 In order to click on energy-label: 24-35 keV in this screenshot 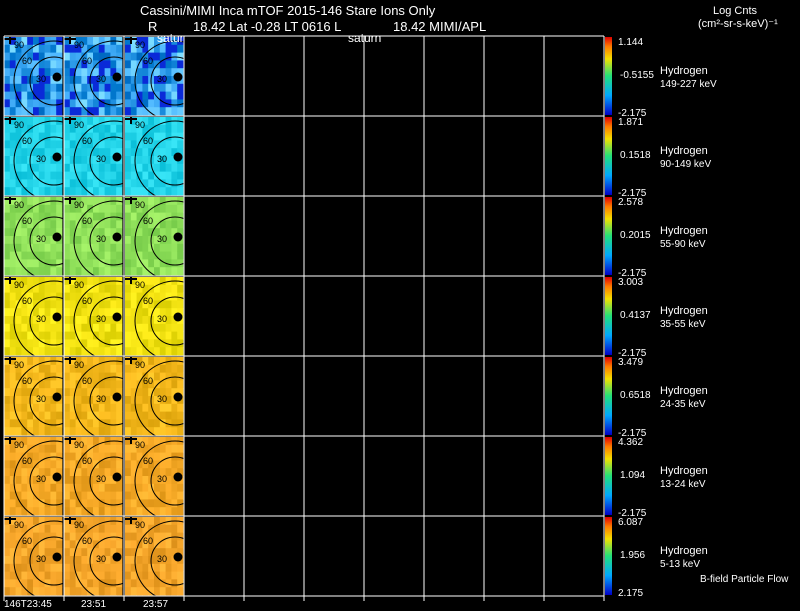, I will do `click(683, 404)`.